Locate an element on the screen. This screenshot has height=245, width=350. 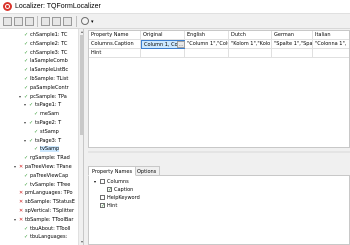
tree-node-label: tsPage3: T is located at coordinates (48, 140).